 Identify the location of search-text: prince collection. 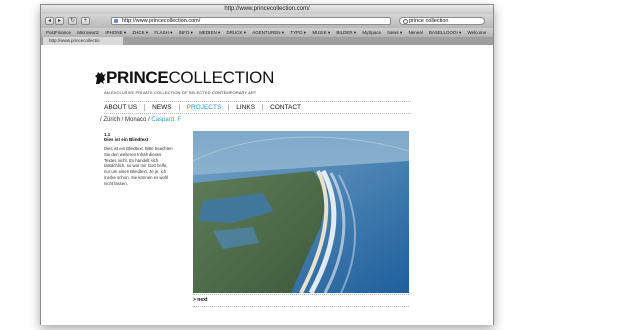
(429, 21).